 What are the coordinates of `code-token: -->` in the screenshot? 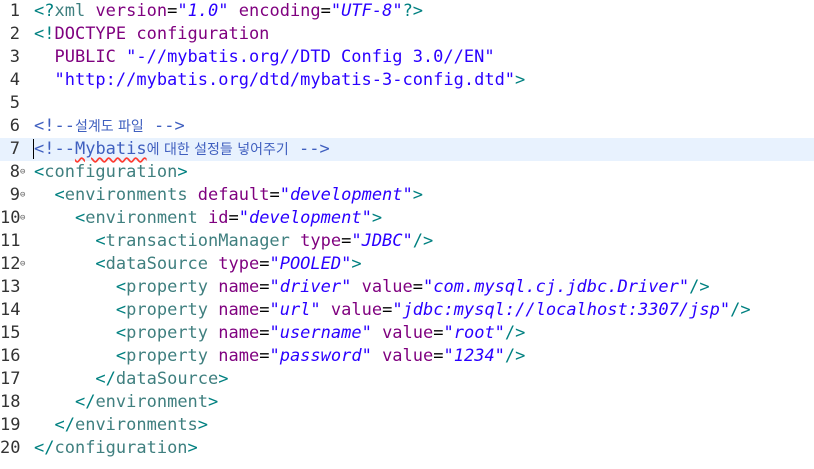 It's located at (309, 149).